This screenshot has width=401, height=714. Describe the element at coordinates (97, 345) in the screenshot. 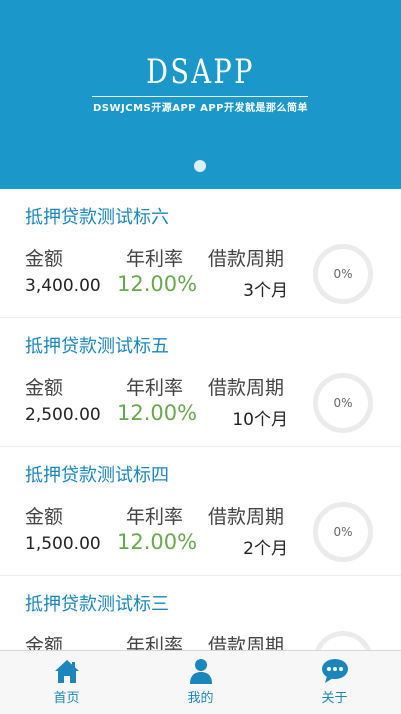

I see `loan-title: 抵押贷款测试标五` at that location.